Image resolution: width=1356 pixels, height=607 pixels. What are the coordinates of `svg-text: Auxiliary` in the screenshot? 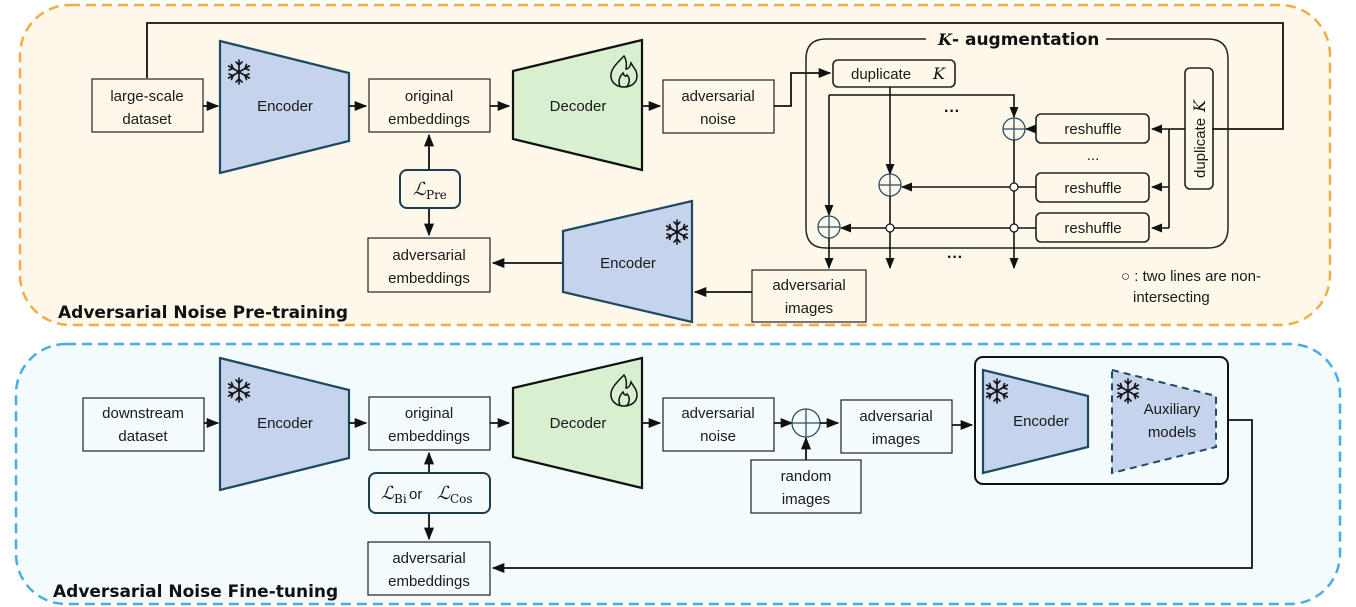 It's located at (1172, 409).